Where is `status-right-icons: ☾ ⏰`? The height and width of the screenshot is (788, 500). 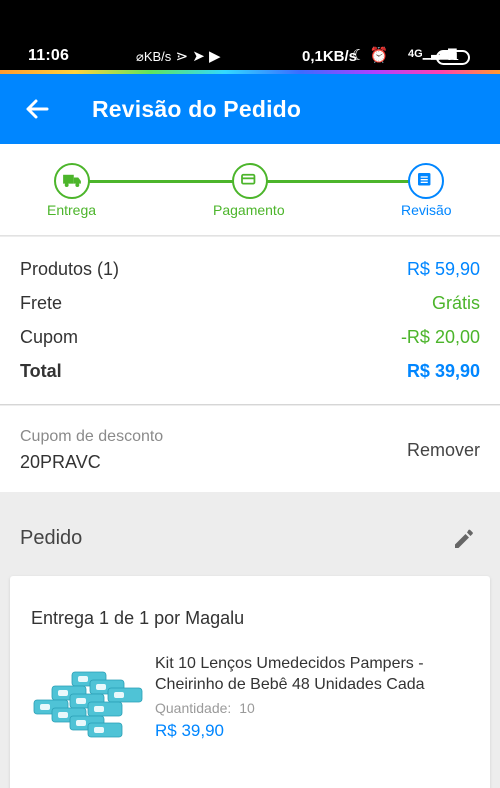 status-right-icons: ☾ ⏰ is located at coordinates (370, 55).